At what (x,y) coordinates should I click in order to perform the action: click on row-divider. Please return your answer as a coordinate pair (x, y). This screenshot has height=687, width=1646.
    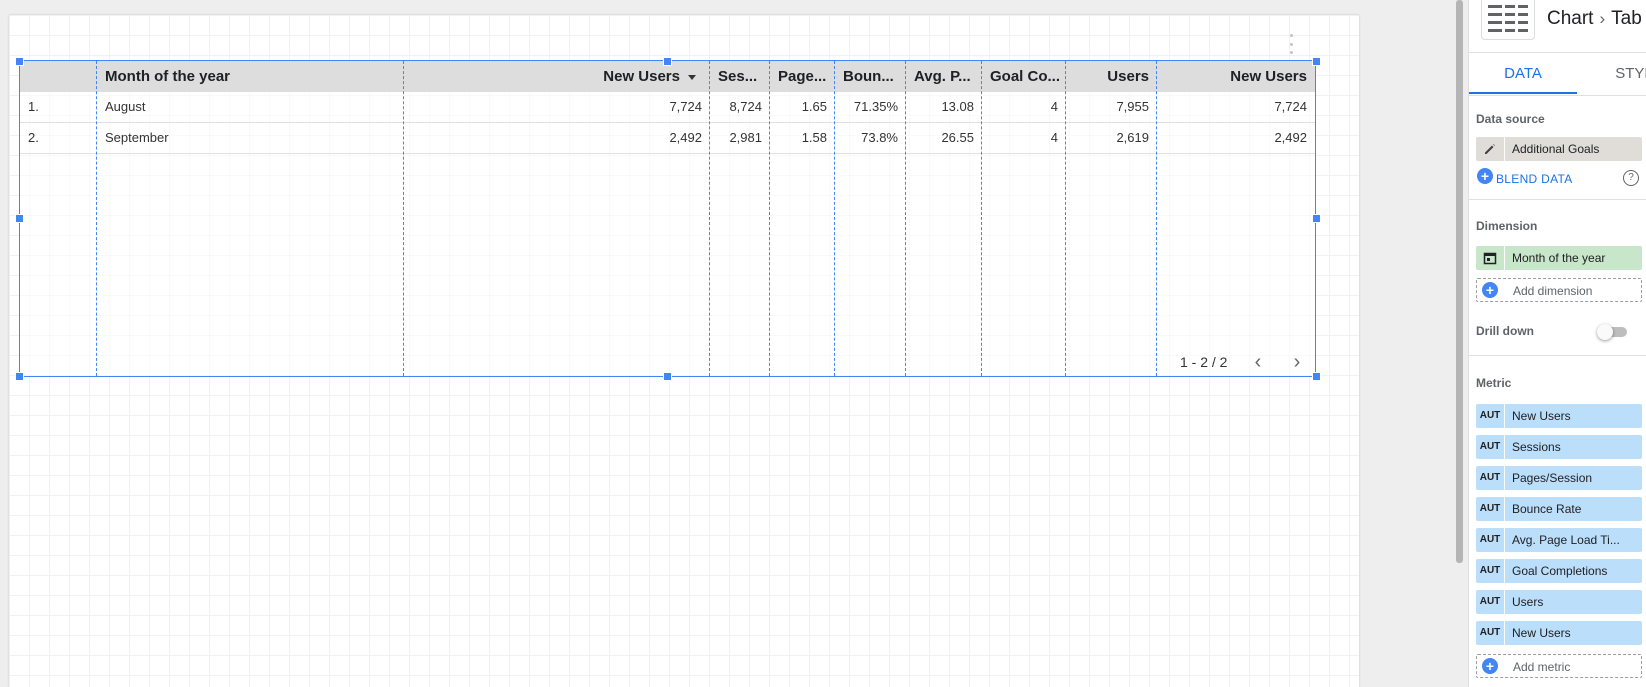
    Looking at the image, I should click on (667, 153).